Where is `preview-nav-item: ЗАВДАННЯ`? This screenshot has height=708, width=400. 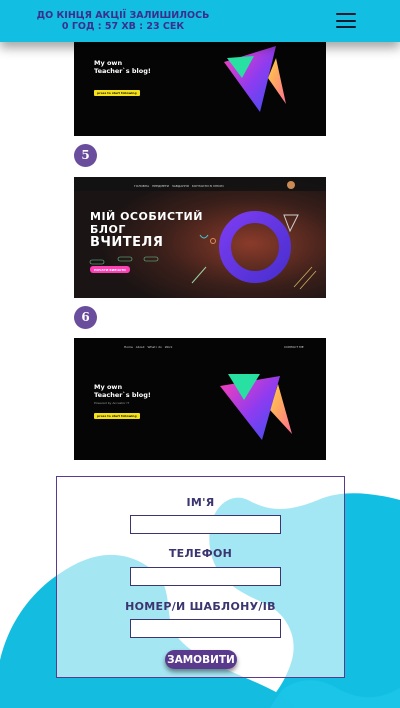
preview-nav-item: ЗАВДАННЯ is located at coordinates (180, 186).